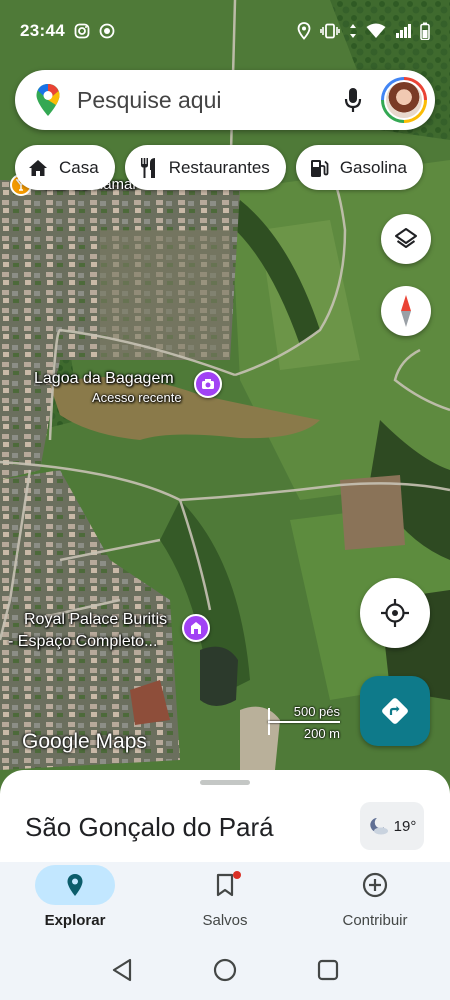 The image size is (450, 1000). I want to click on google-maps-pin-icon, so click(48, 100).